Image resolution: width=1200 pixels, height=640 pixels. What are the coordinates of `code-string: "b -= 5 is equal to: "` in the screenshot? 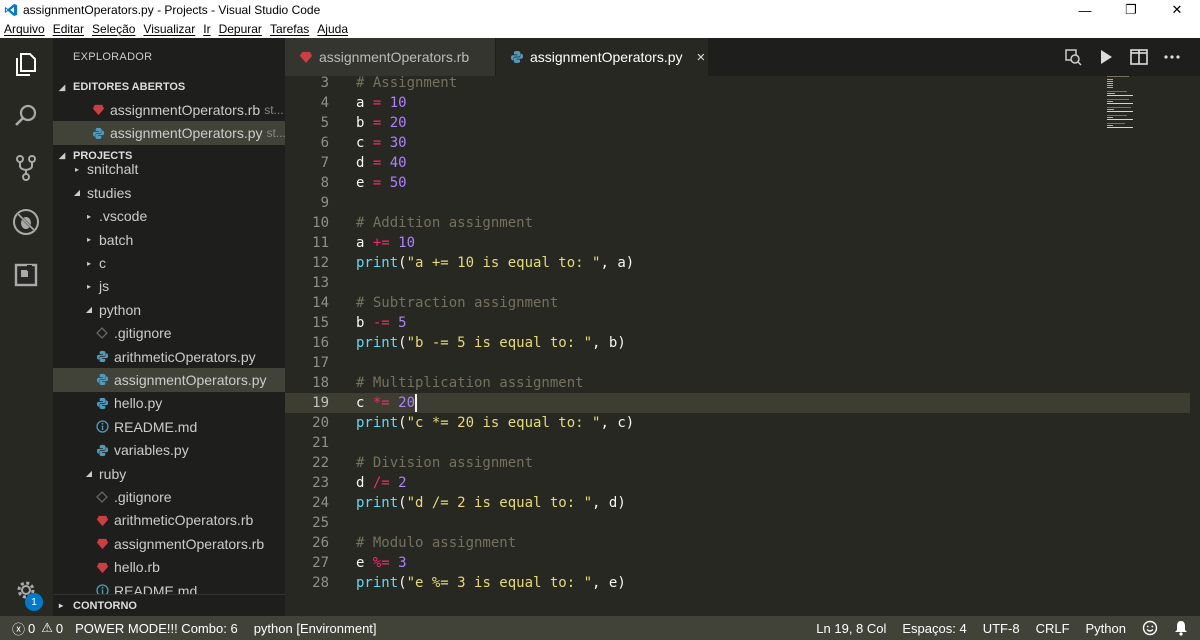 It's located at (499, 343).